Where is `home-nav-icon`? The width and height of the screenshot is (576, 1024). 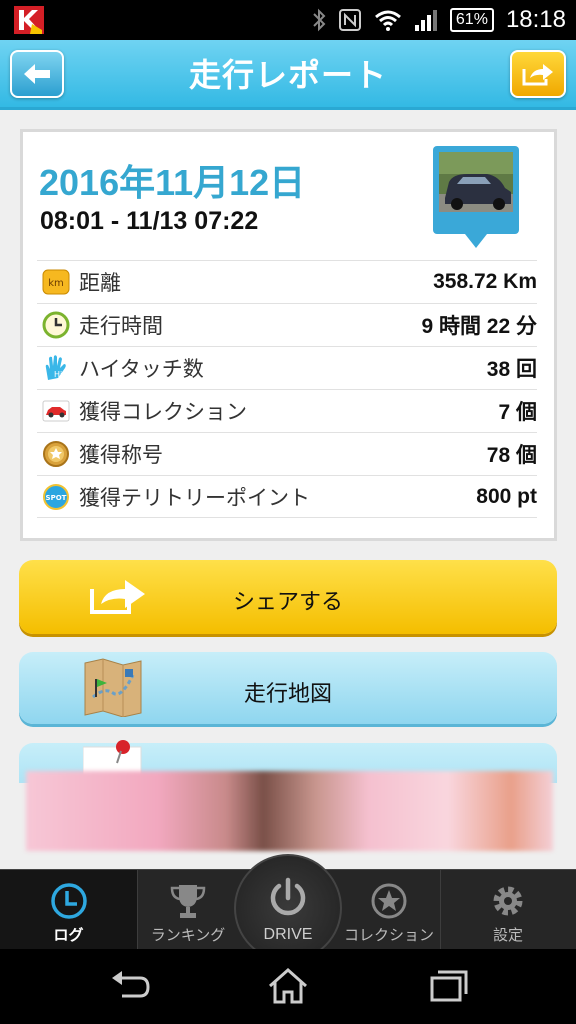
home-nav-icon is located at coordinates (288, 986).